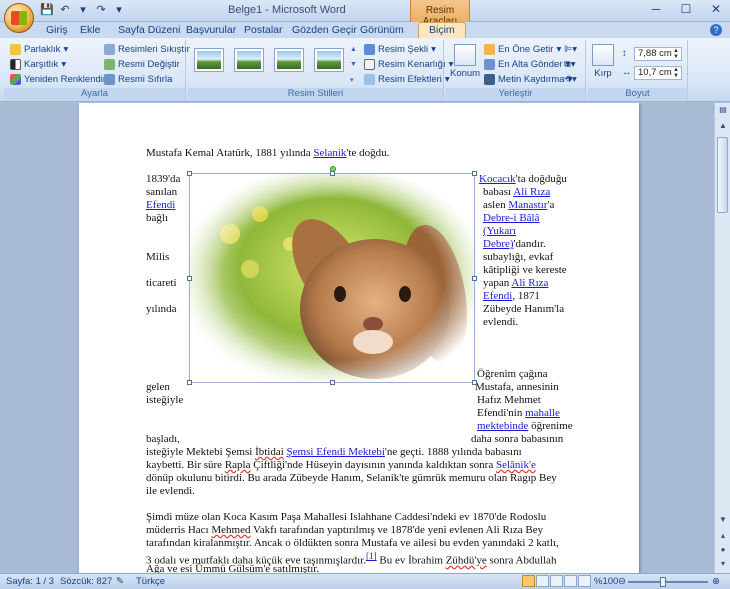 The image size is (730, 589). Describe the element at coordinates (570, 581) in the screenshot. I see `outline-view-icon` at that location.